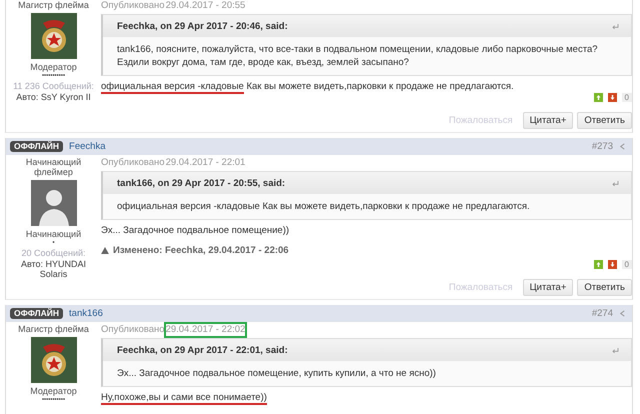  I want to click on author-link: Feechka, so click(87, 146).